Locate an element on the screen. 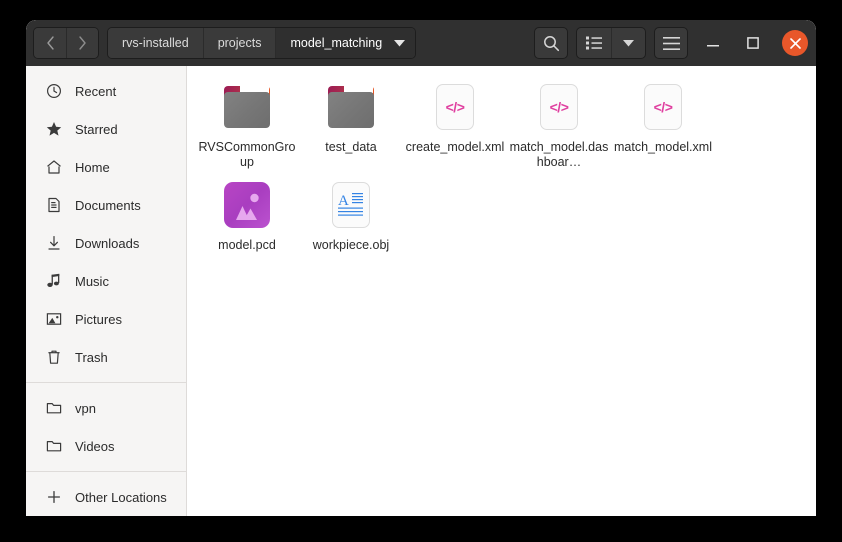 This screenshot has width=842, height=542. breadcrumb-label: model_matching is located at coordinates (336, 43).